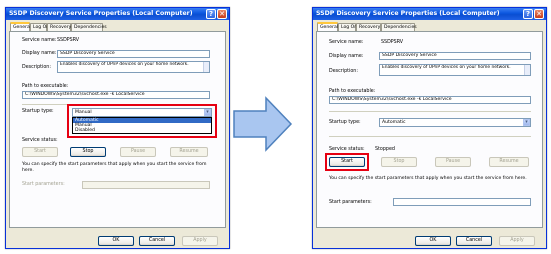 The image size is (551, 254). Describe the element at coordinates (189, 152) in the screenshot. I see `left-resume-button: Resume` at that location.